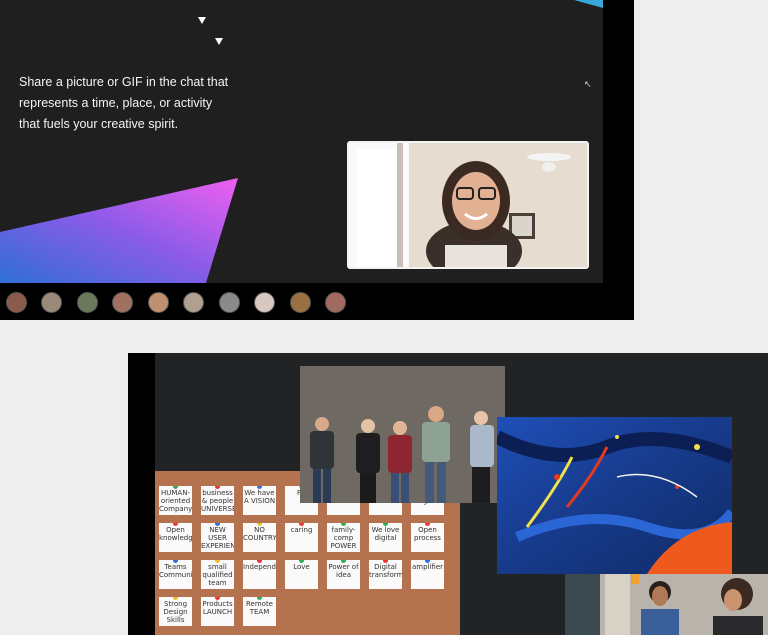 This screenshot has width=768, height=635. Describe the element at coordinates (343, 571) in the screenshot. I see `sticky-note-text: Power of idea` at that location.